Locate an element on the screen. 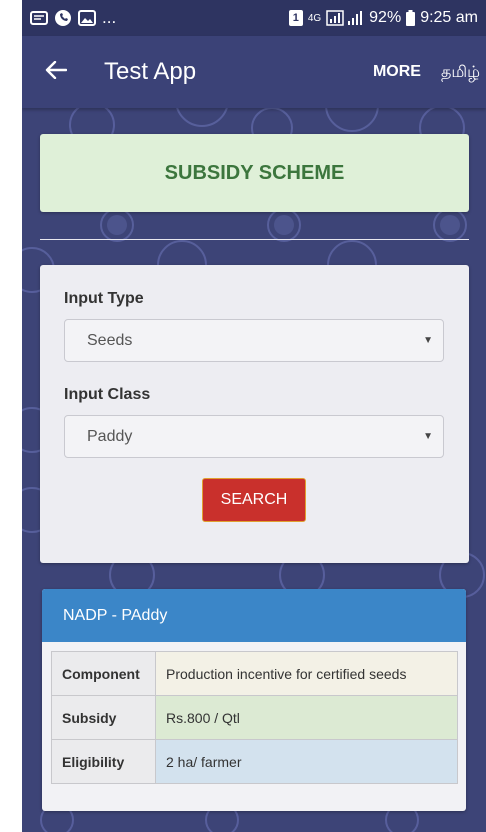 The height and width of the screenshot is (832, 486). clock: 9:25 am is located at coordinates (449, 17).